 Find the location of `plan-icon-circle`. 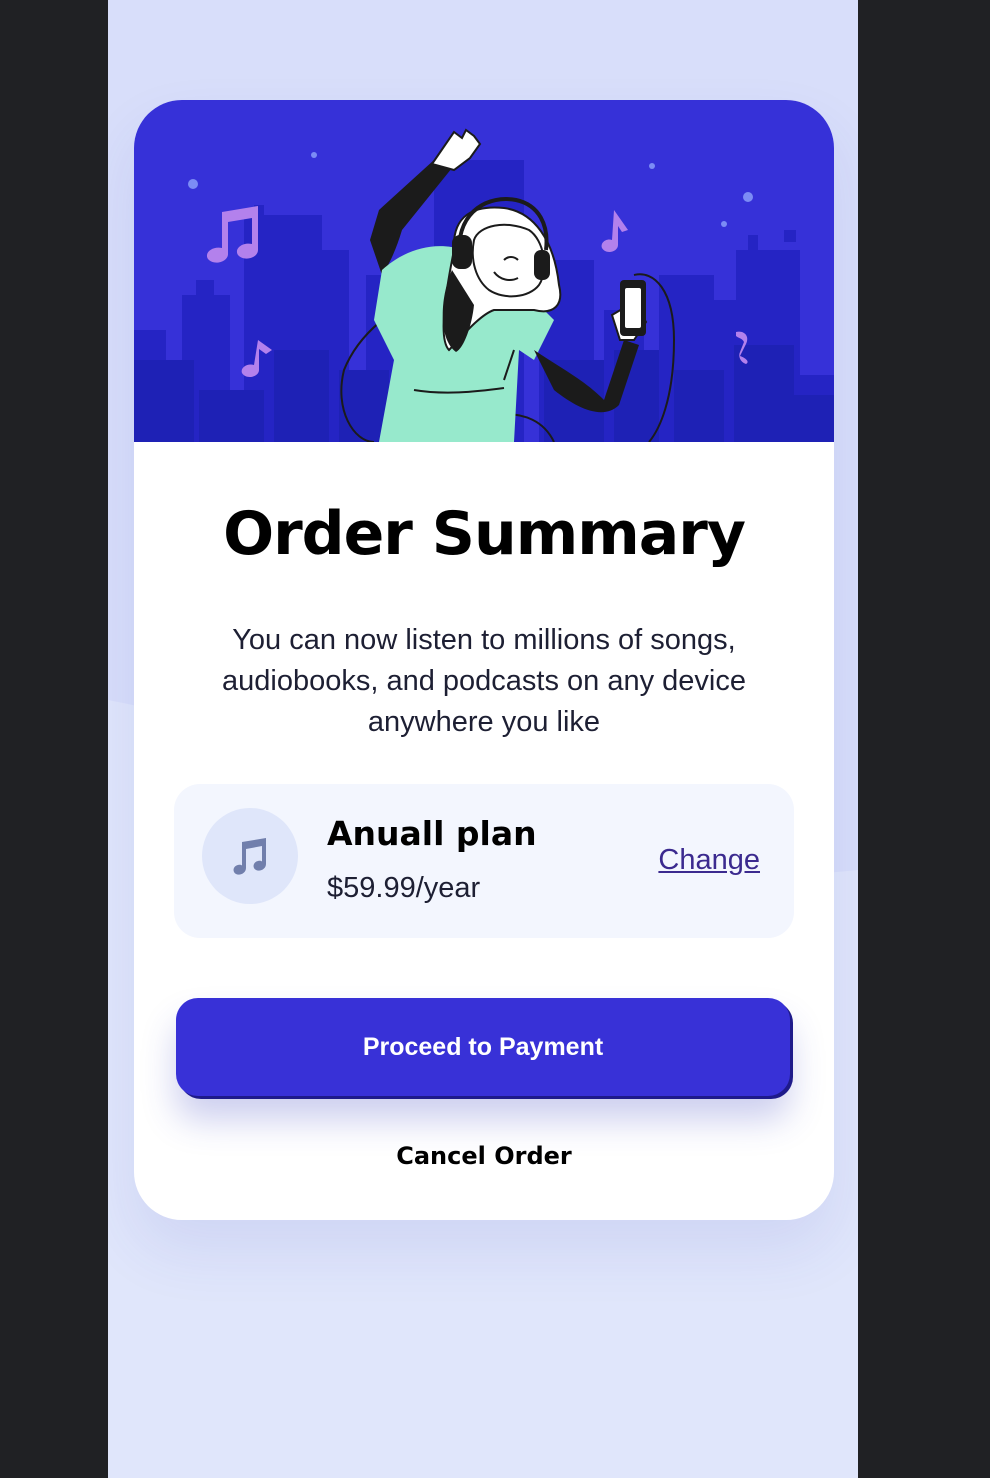

plan-icon-circle is located at coordinates (250, 856).